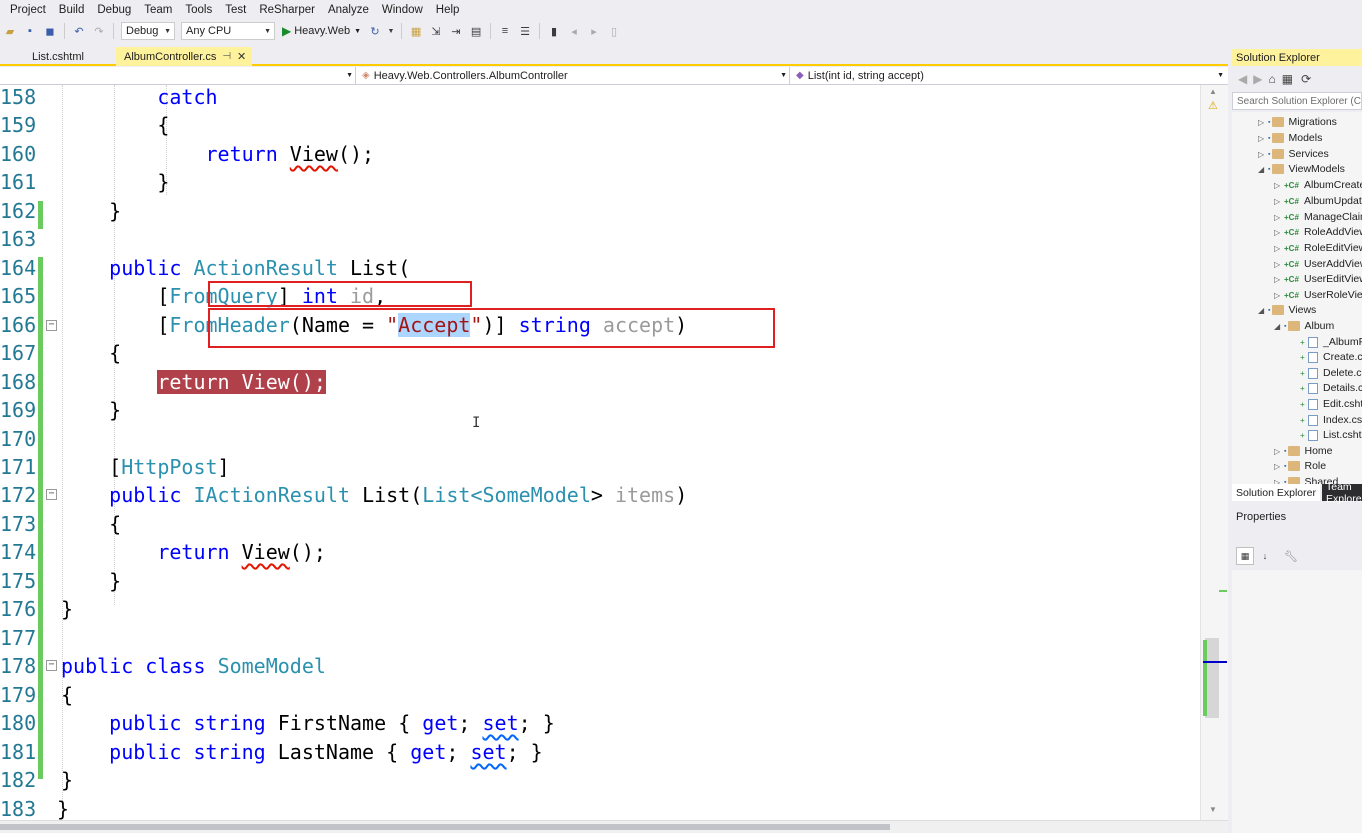 This screenshot has width=1362, height=833. I want to click on start-debugging-button: ▶ Heavy.Web ▼, so click(321, 31).